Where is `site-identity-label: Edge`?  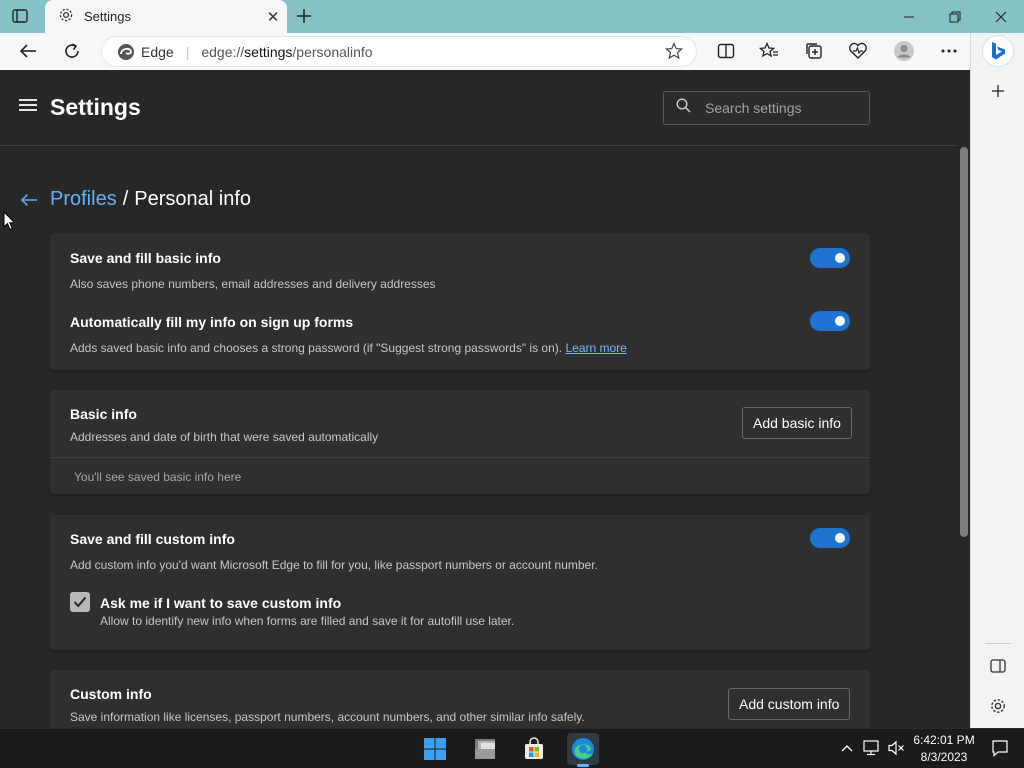
site-identity-label: Edge is located at coordinates (157, 51).